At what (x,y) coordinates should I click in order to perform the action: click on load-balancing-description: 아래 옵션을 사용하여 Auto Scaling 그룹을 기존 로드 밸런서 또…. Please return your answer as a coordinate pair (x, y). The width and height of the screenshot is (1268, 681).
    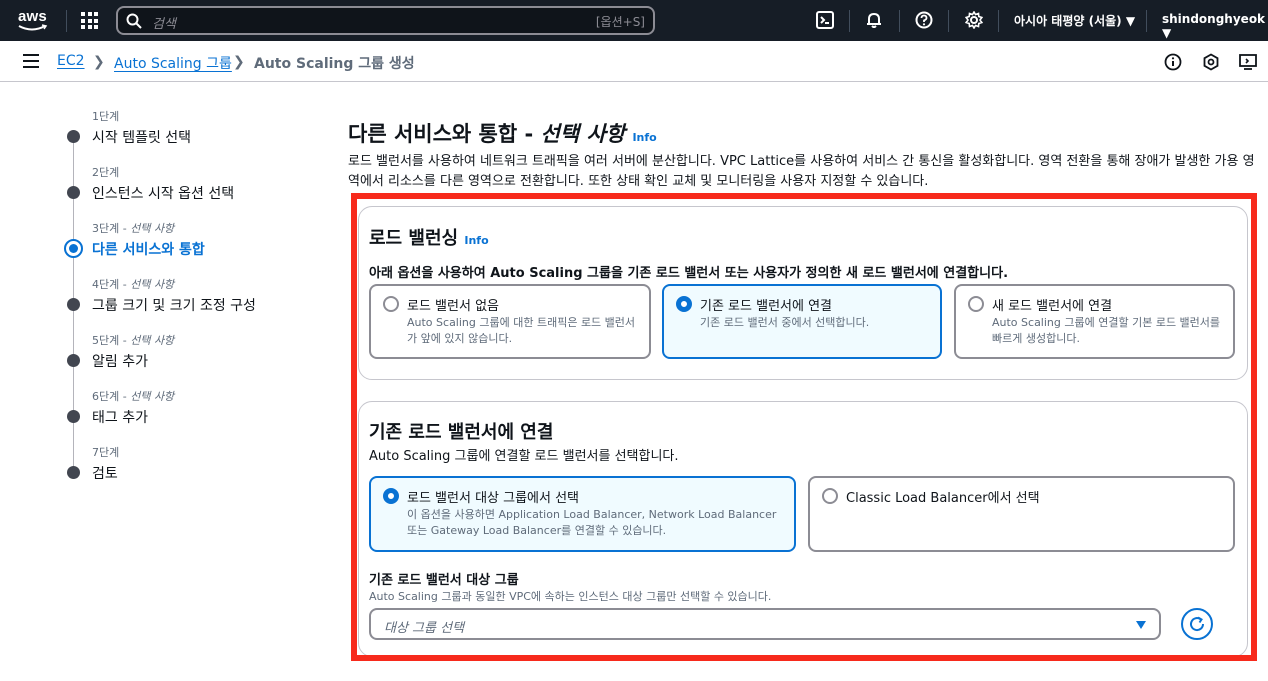
    Looking at the image, I should click on (689, 273).